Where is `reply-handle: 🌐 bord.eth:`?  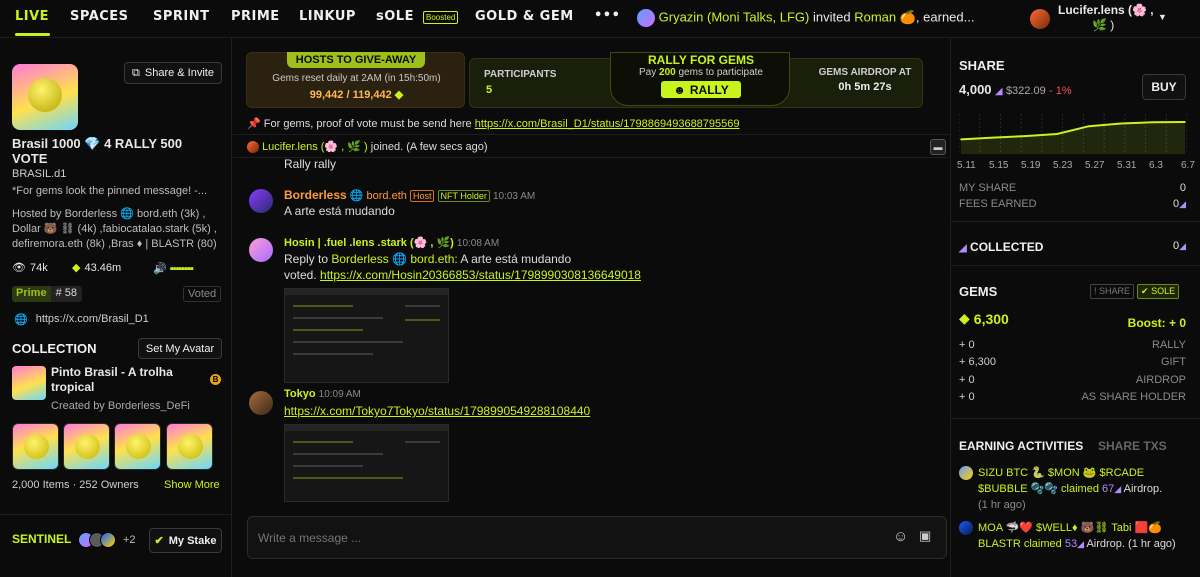 reply-handle: 🌐 bord.eth: is located at coordinates (425, 259).